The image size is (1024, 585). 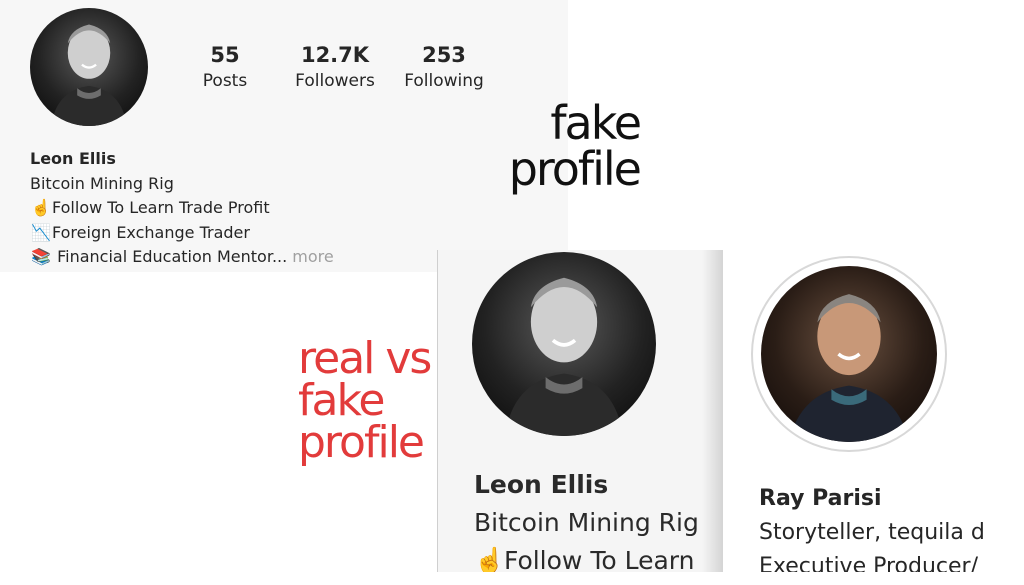 What do you see at coordinates (444, 68) in the screenshot?
I see `following-stat: 253 Following` at bounding box center [444, 68].